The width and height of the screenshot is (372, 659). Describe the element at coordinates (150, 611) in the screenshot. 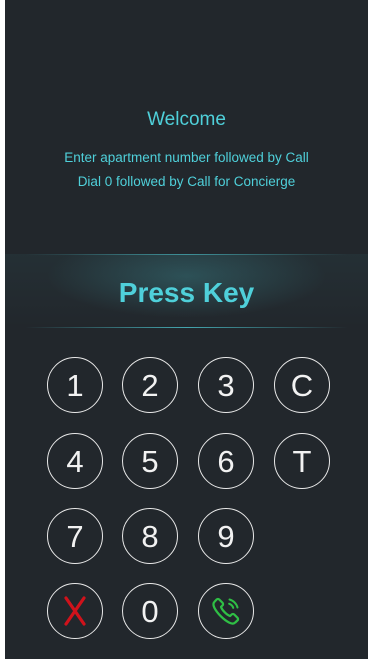

I see `key-0: 0` at that location.